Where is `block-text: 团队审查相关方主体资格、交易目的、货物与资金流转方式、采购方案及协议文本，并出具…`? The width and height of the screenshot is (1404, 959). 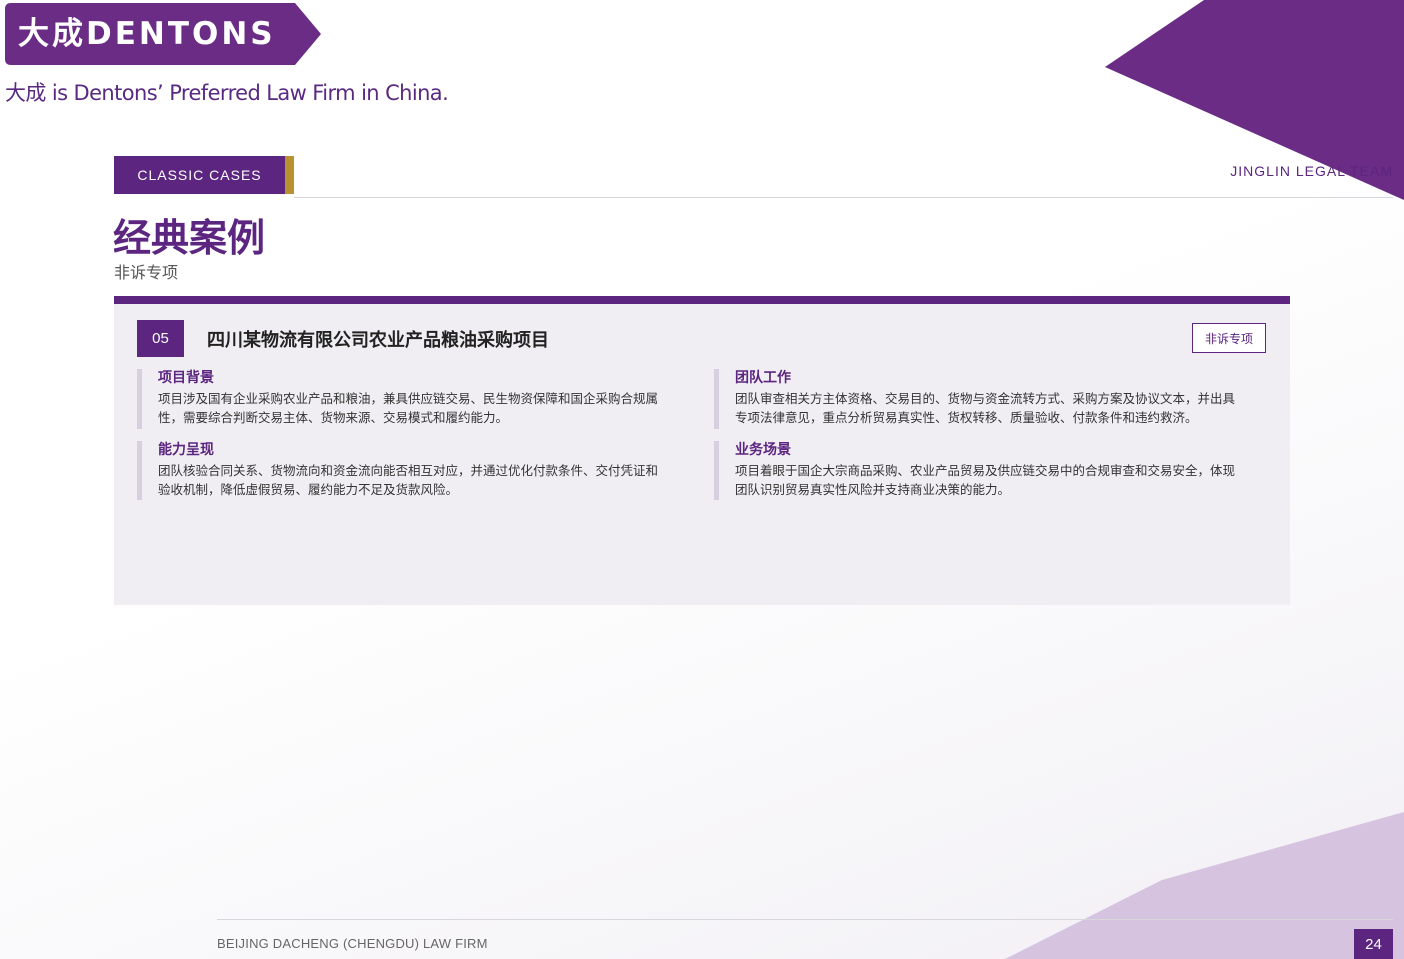 block-text: 团队审查相关方主体资格、交易目的、货物与资金流转方式、采购方案及协议文本，并出具… is located at coordinates (1004, 409).